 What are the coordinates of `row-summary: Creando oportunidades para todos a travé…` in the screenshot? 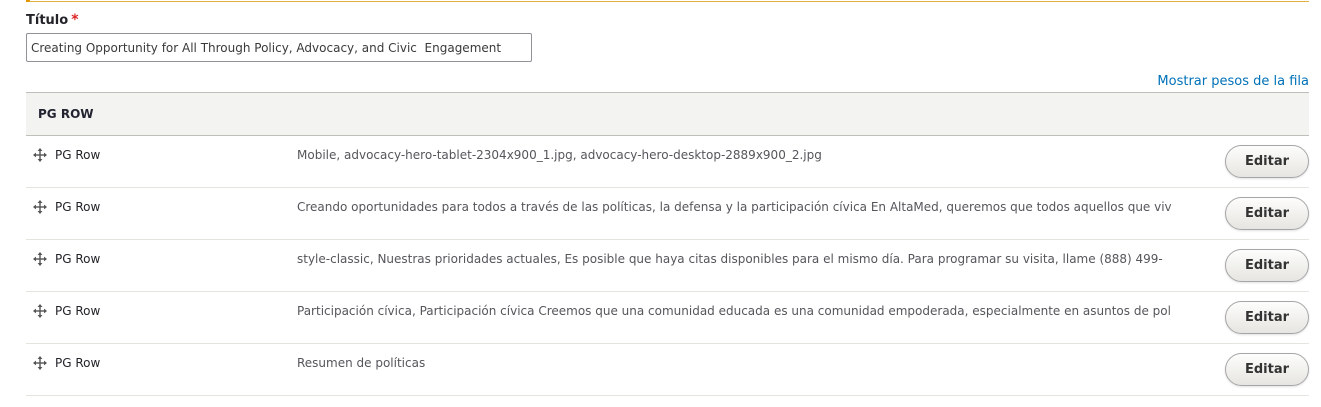 It's located at (734, 207).